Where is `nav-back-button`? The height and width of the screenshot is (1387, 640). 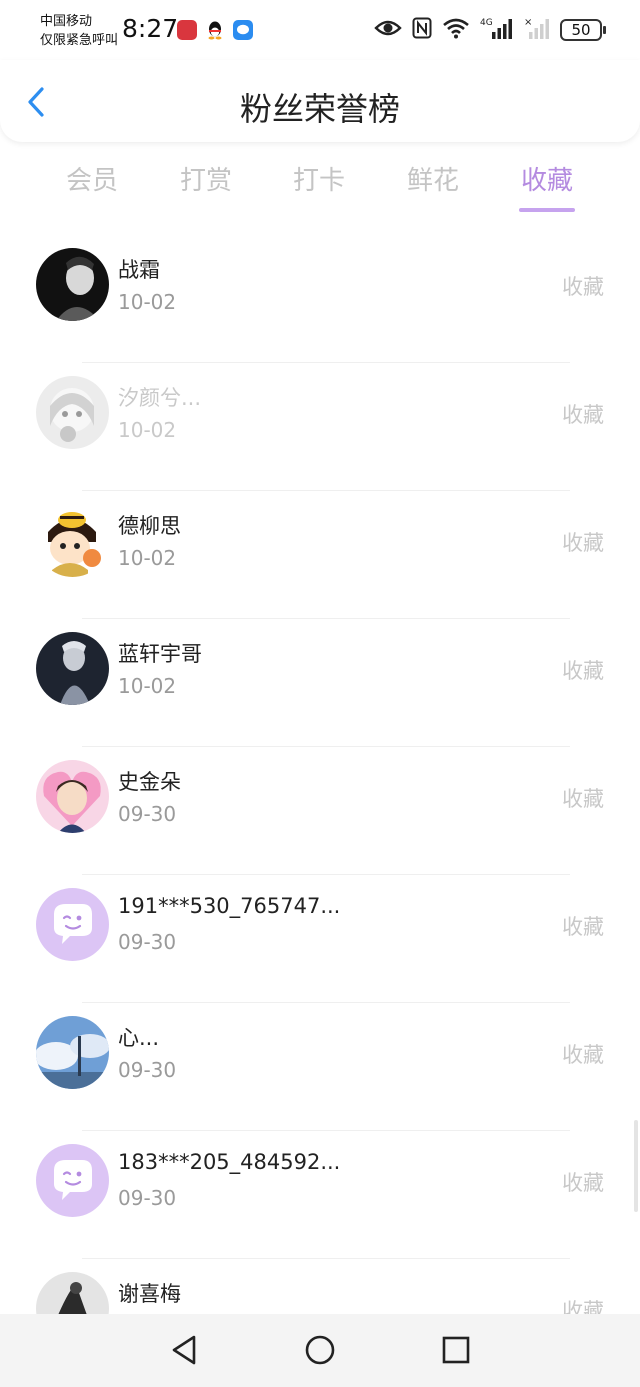
nav-back-button is located at coordinates (184, 1350).